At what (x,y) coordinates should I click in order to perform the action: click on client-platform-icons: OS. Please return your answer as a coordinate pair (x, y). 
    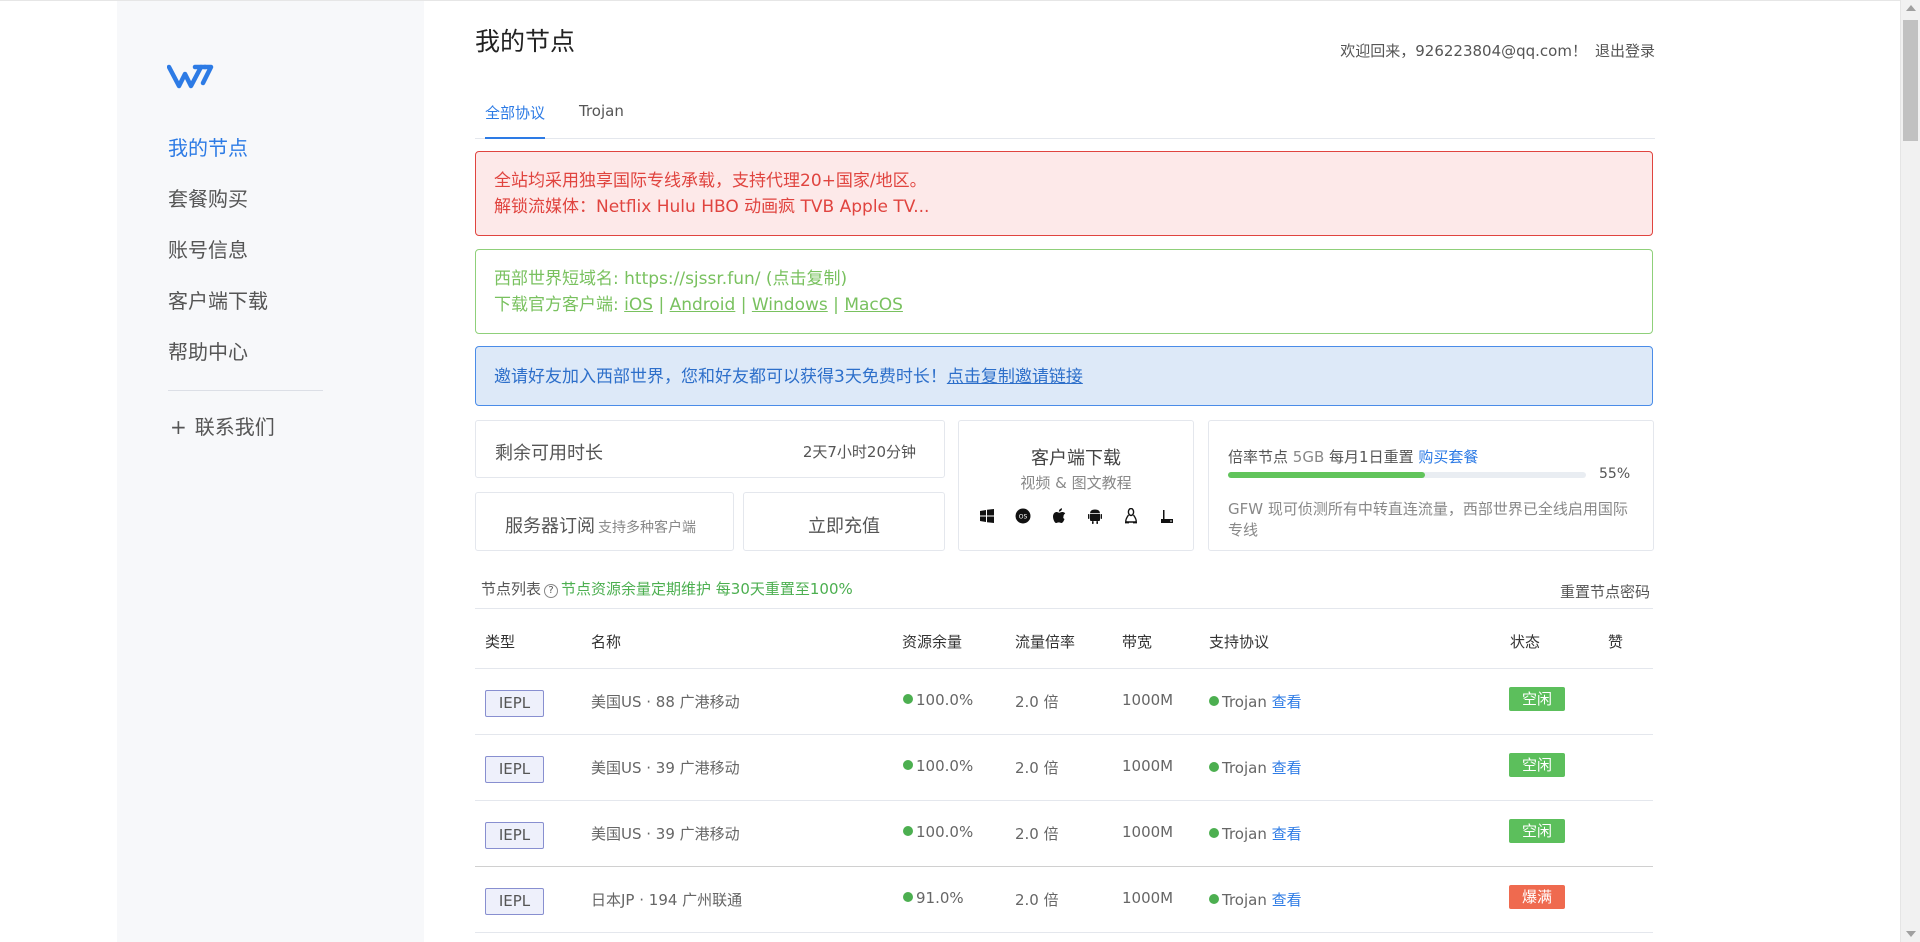
    Looking at the image, I should click on (1077, 516).